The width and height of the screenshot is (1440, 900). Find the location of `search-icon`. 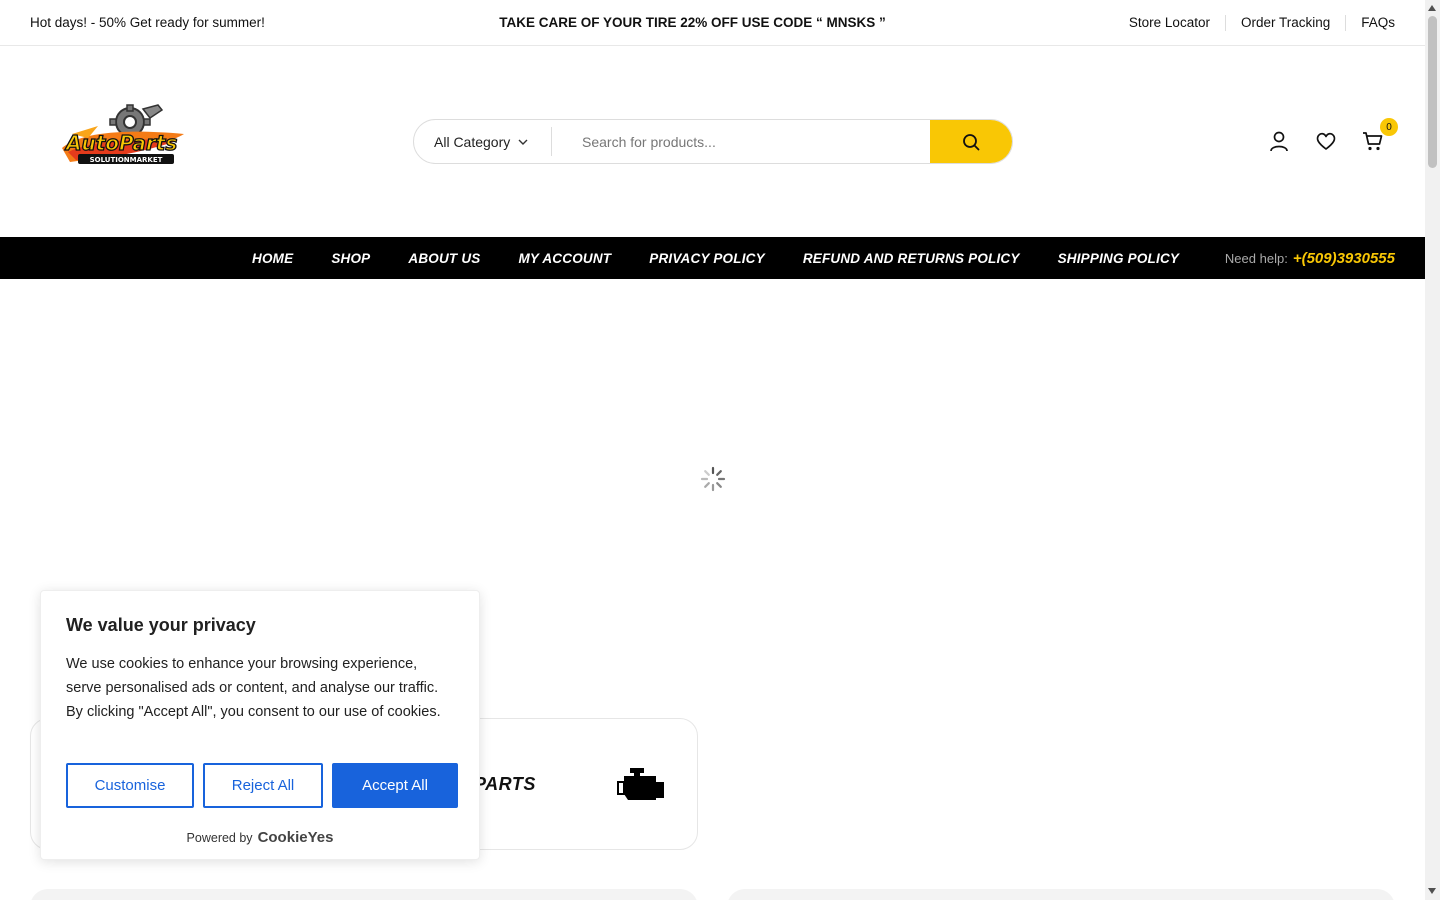

search-icon is located at coordinates (971, 141).